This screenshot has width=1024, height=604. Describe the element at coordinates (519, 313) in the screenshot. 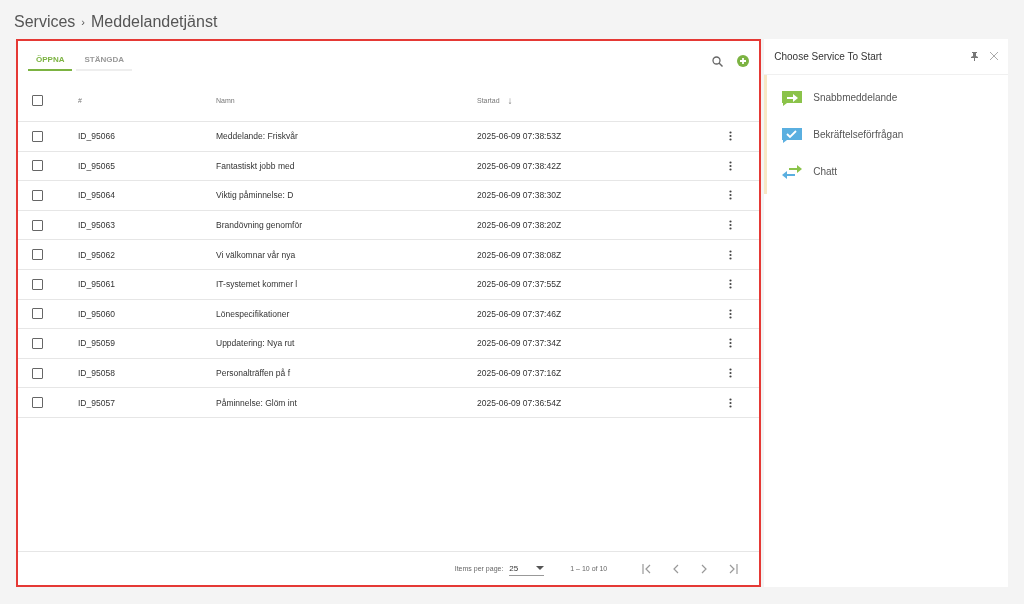

I see `table-cell: 2025-06-09 07:37:46Z` at that location.